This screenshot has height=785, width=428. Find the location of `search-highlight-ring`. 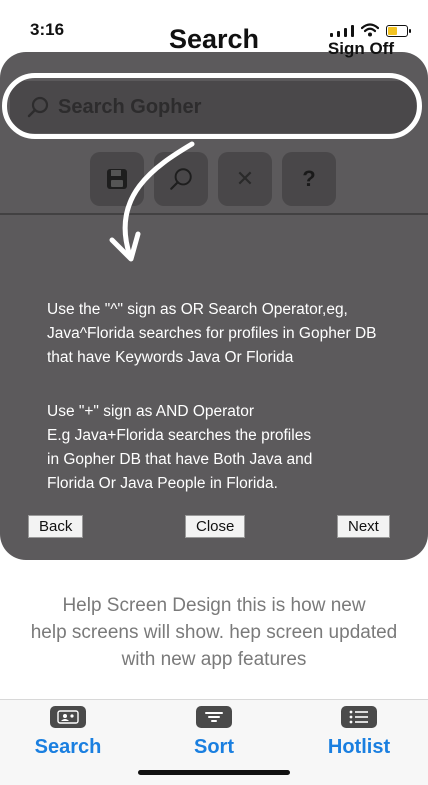

search-highlight-ring is located at coordinates (212, 106).